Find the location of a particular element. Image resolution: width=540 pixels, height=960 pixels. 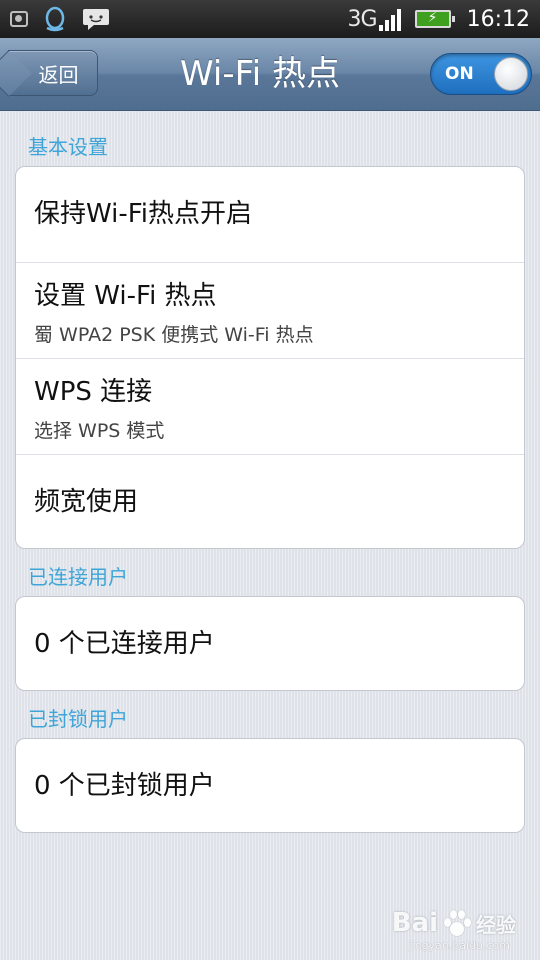

blocked-users-card: 0 个已封锁用户 is located at coordinates (270, 785).